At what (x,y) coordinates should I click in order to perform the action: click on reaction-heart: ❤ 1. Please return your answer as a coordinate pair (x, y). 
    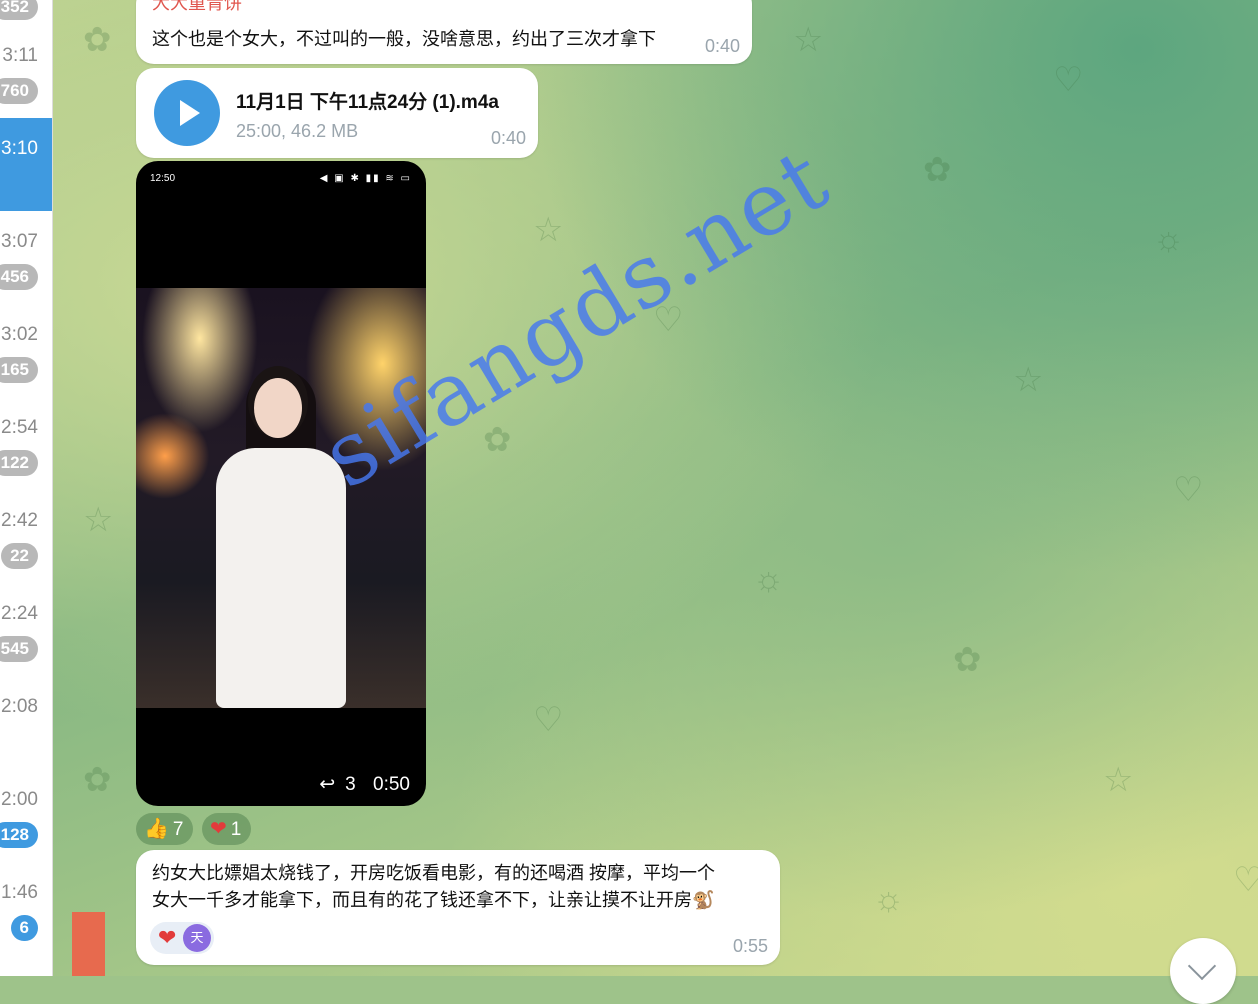
    Looking at the image, I should click on (227, 829).